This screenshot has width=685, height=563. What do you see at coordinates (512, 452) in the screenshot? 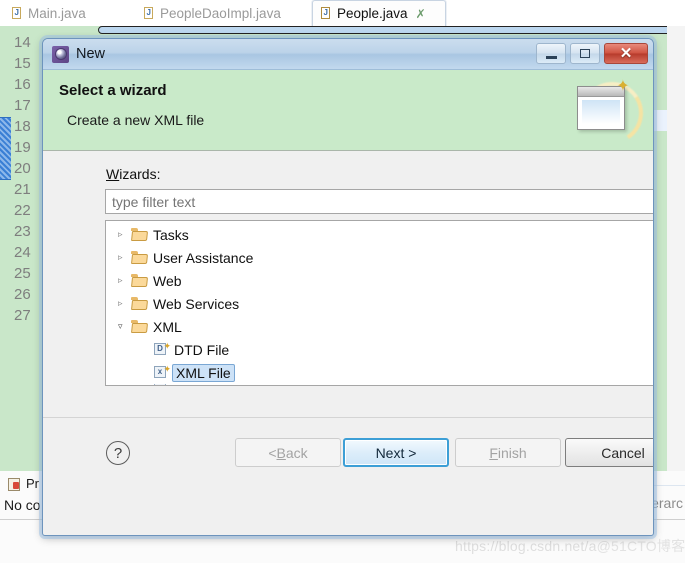
I see `finish-label-post: inish` at bounding box center [512, 452].